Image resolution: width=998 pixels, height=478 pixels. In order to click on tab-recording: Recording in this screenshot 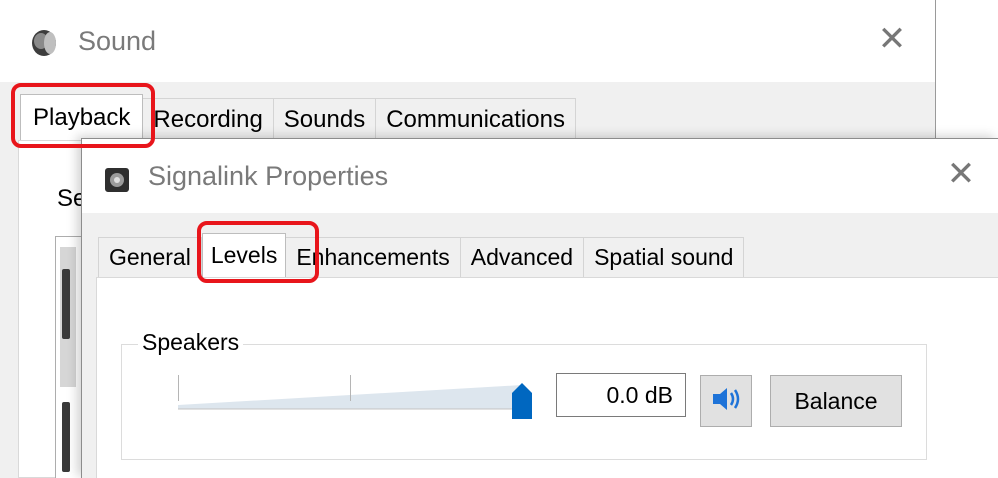, I will do `click(208, 119)`.